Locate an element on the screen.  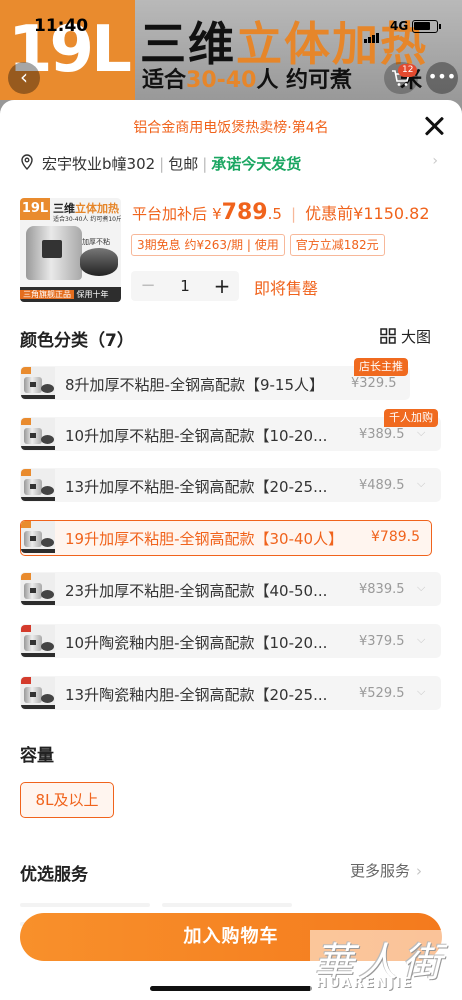
quantity-stepper: − 1 + is located at coordinates (185, 286).